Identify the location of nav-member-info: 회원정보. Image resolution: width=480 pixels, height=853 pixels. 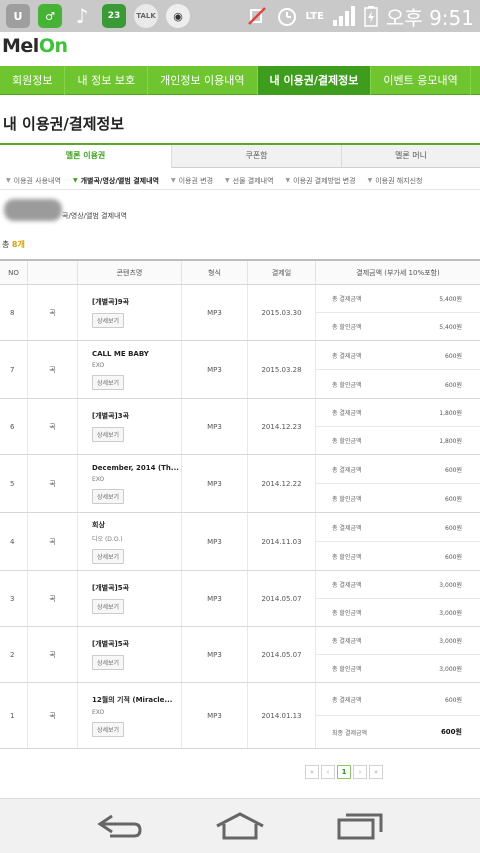
(33, 80).